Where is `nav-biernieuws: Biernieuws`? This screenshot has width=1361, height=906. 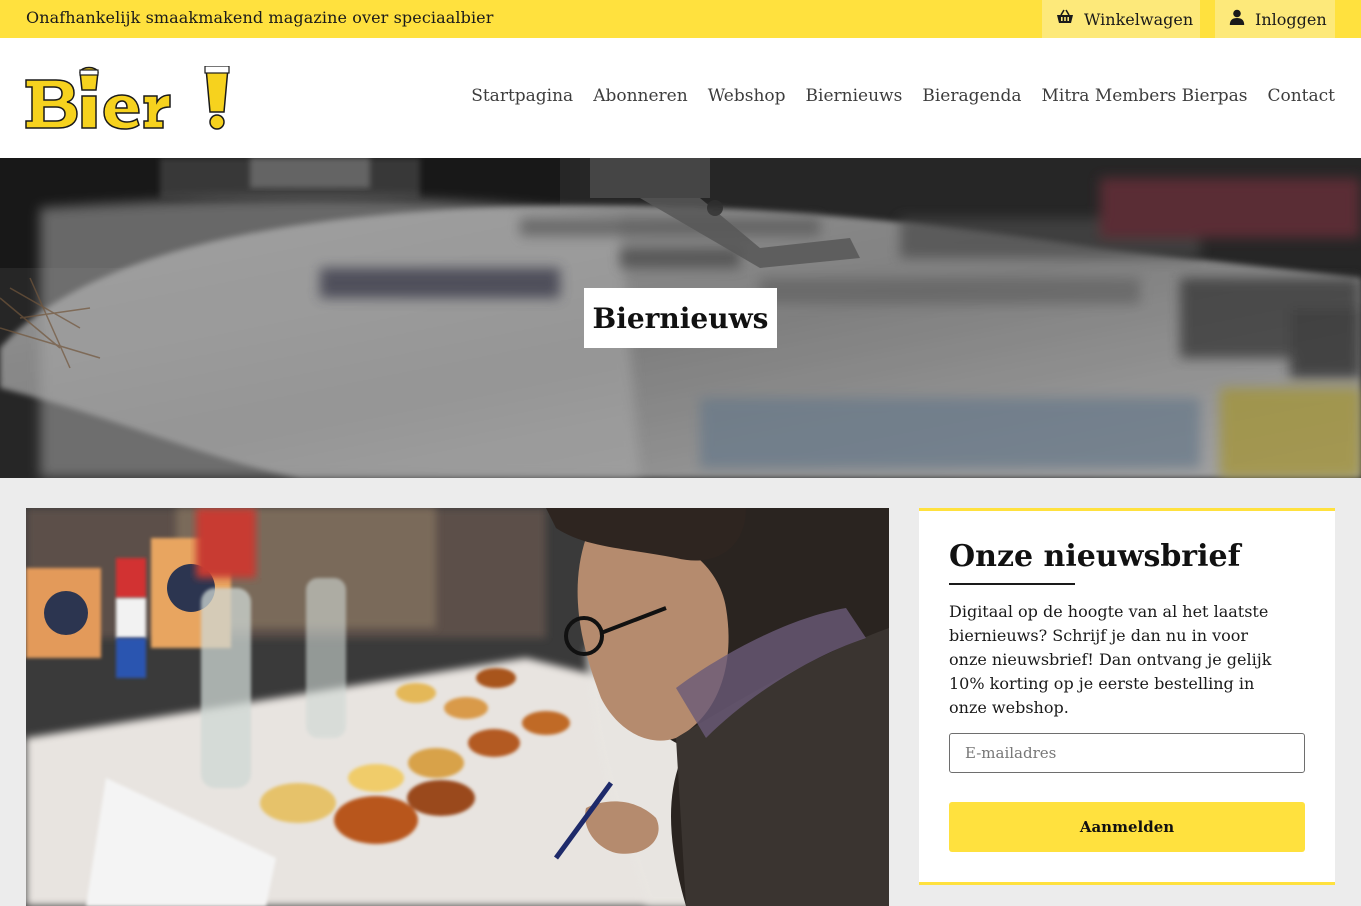
nav-biernieuws: Biernieuws is located at coordinates (854, 96).